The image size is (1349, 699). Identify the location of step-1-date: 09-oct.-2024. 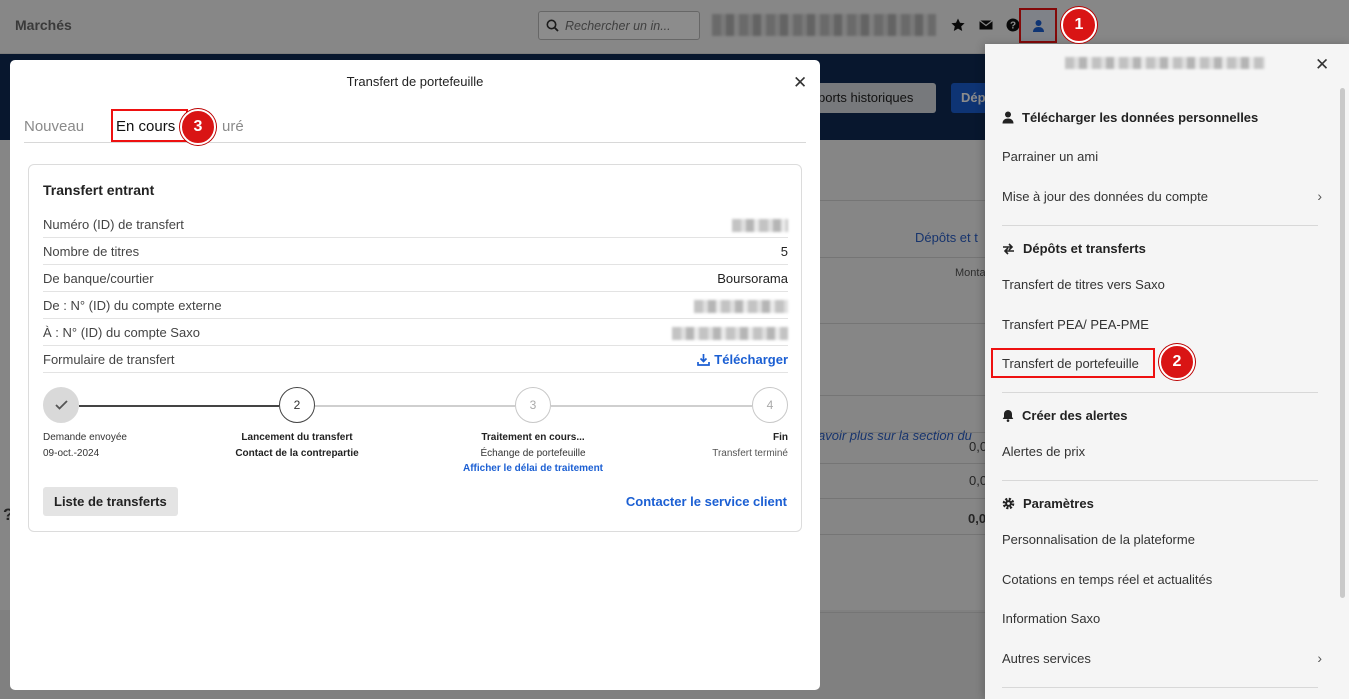
(71, 453).